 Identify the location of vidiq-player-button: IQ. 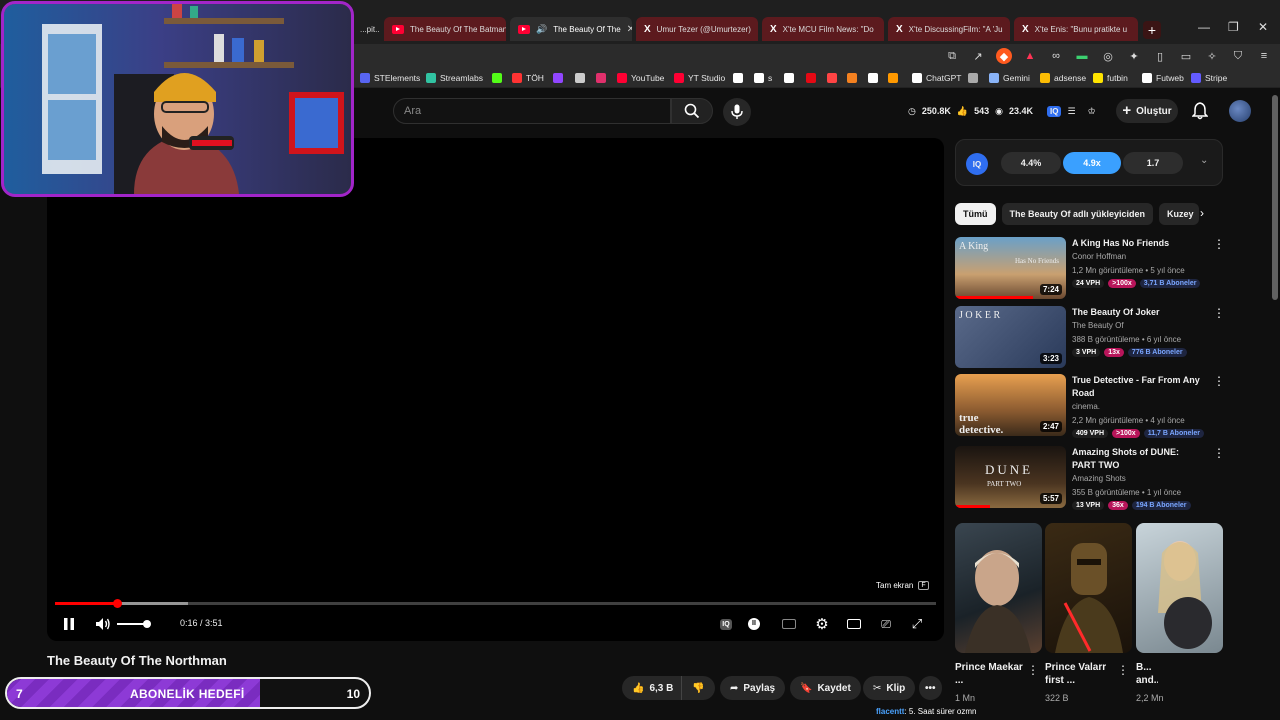
(726, 624).